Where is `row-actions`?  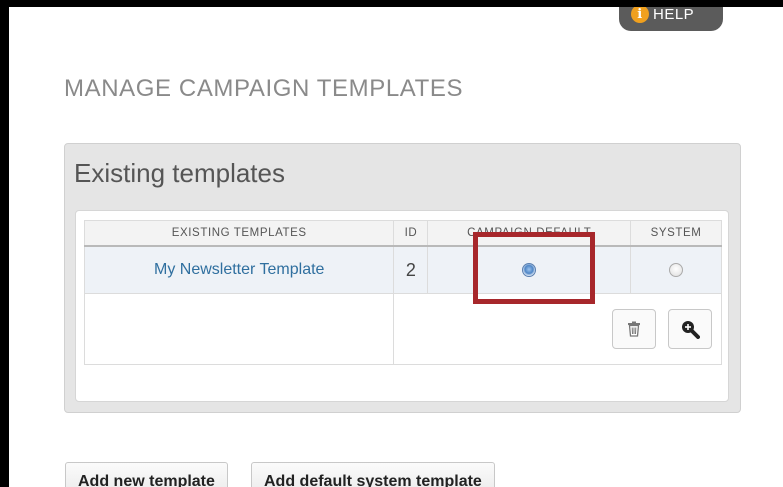 row-actions is located at coordinates (557, 329).